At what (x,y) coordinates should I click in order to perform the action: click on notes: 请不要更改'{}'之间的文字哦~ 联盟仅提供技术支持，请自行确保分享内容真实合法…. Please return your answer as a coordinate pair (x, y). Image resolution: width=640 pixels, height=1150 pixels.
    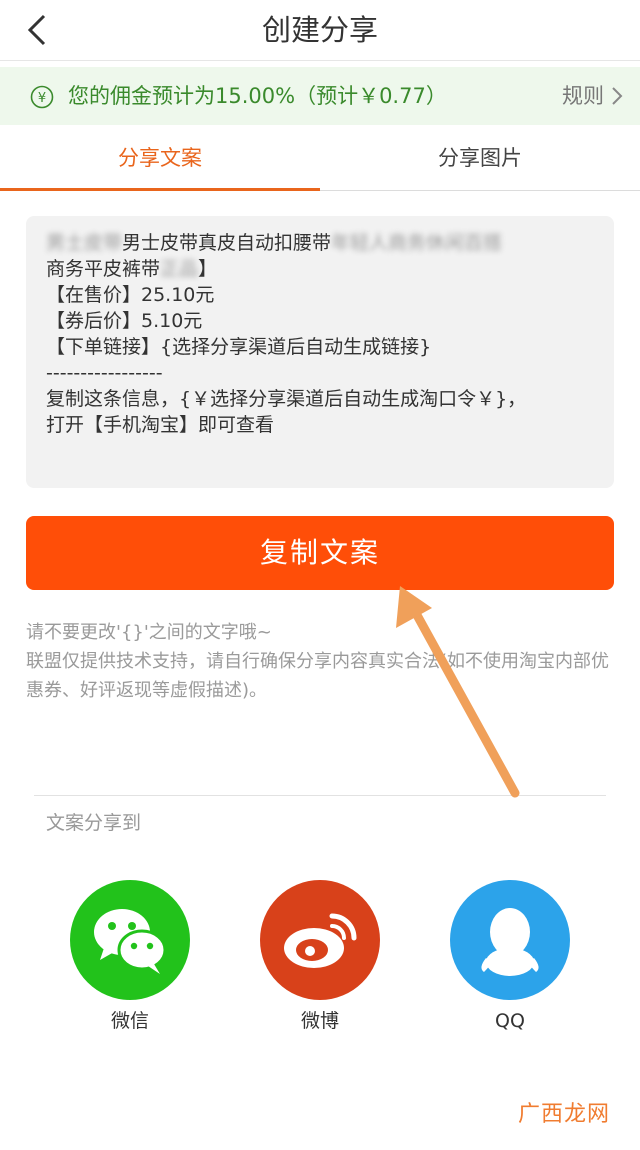
    Looking at the image, I should click on (321, 661).